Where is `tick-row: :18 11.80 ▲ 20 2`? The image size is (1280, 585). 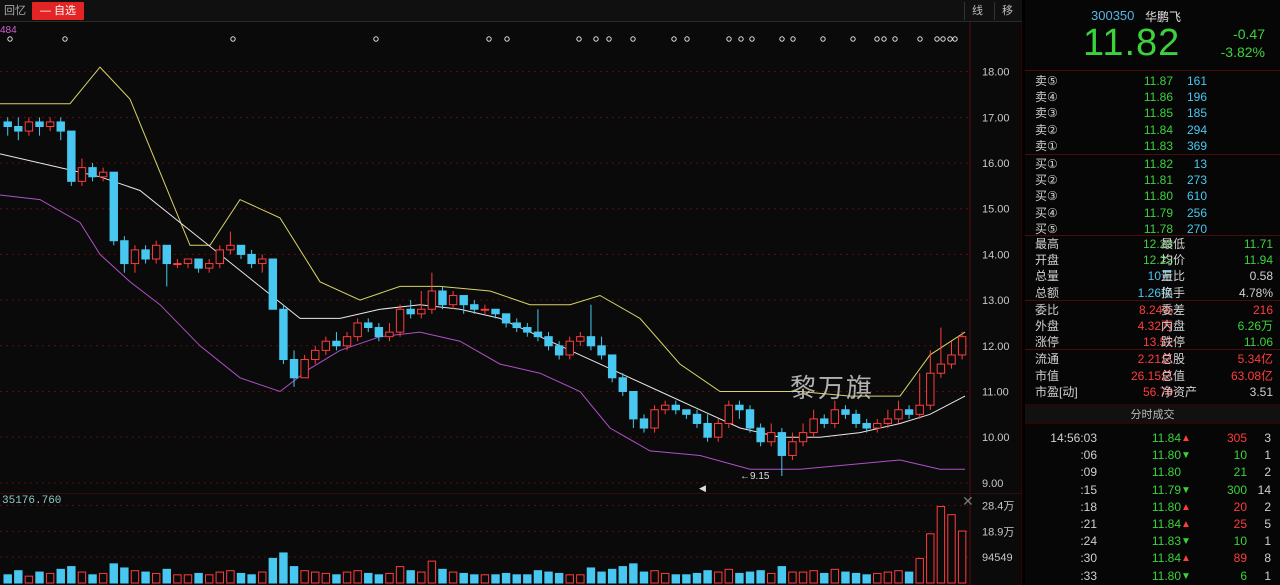
tick-row: :18 11.80 ▲ 20 2 is located at coordinates (1152, 507).